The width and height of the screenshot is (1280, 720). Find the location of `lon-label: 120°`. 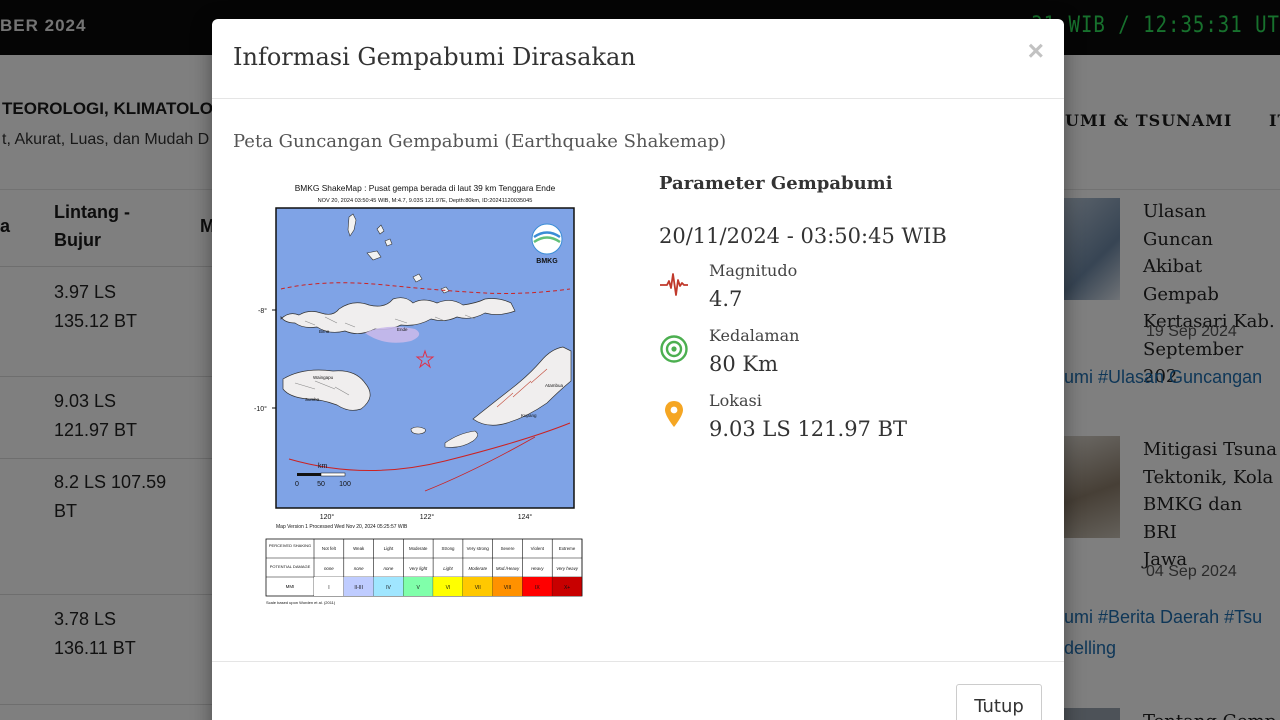

lon-label: 120° is located at coordinates (327, 517).